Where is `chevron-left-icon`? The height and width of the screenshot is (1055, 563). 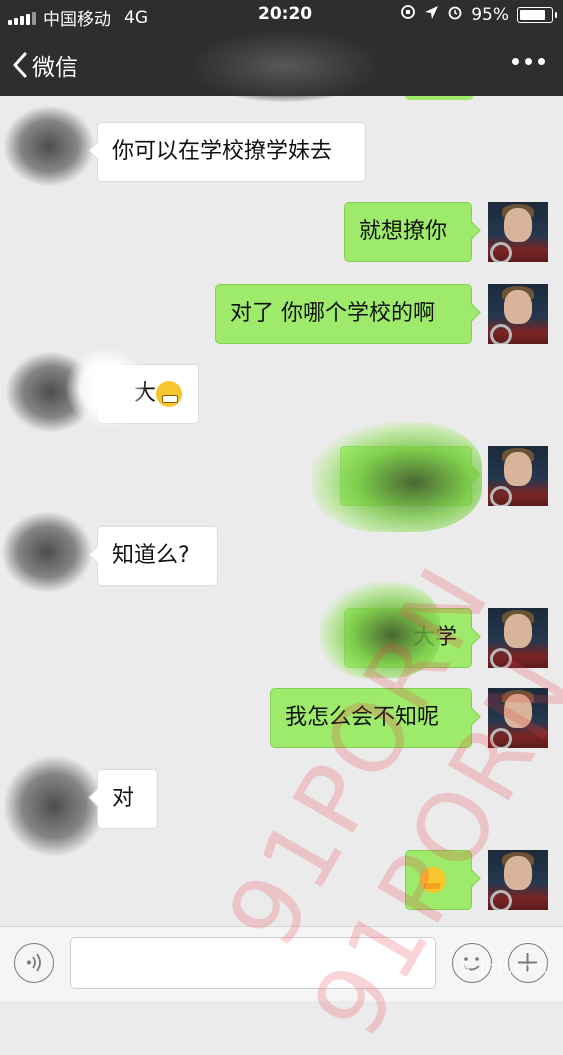
chevron-left-icon is located at coordinates (20, 65).